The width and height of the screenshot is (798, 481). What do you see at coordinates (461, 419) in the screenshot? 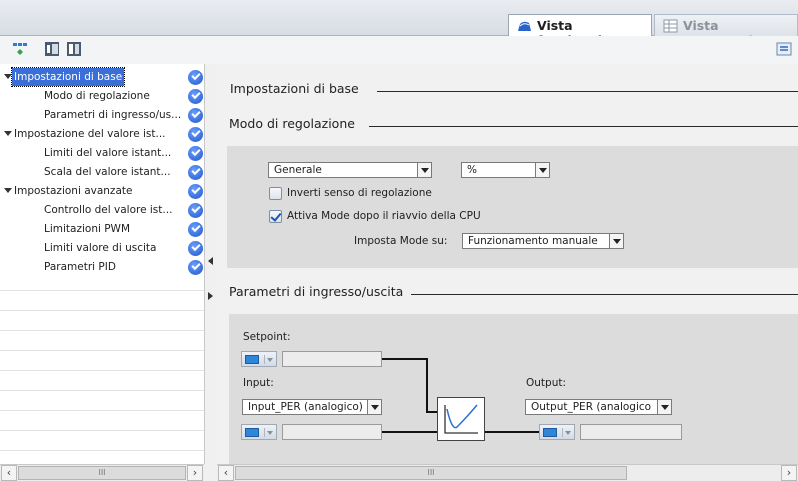
I see `controller-icon` at bounding box center [461, 419].